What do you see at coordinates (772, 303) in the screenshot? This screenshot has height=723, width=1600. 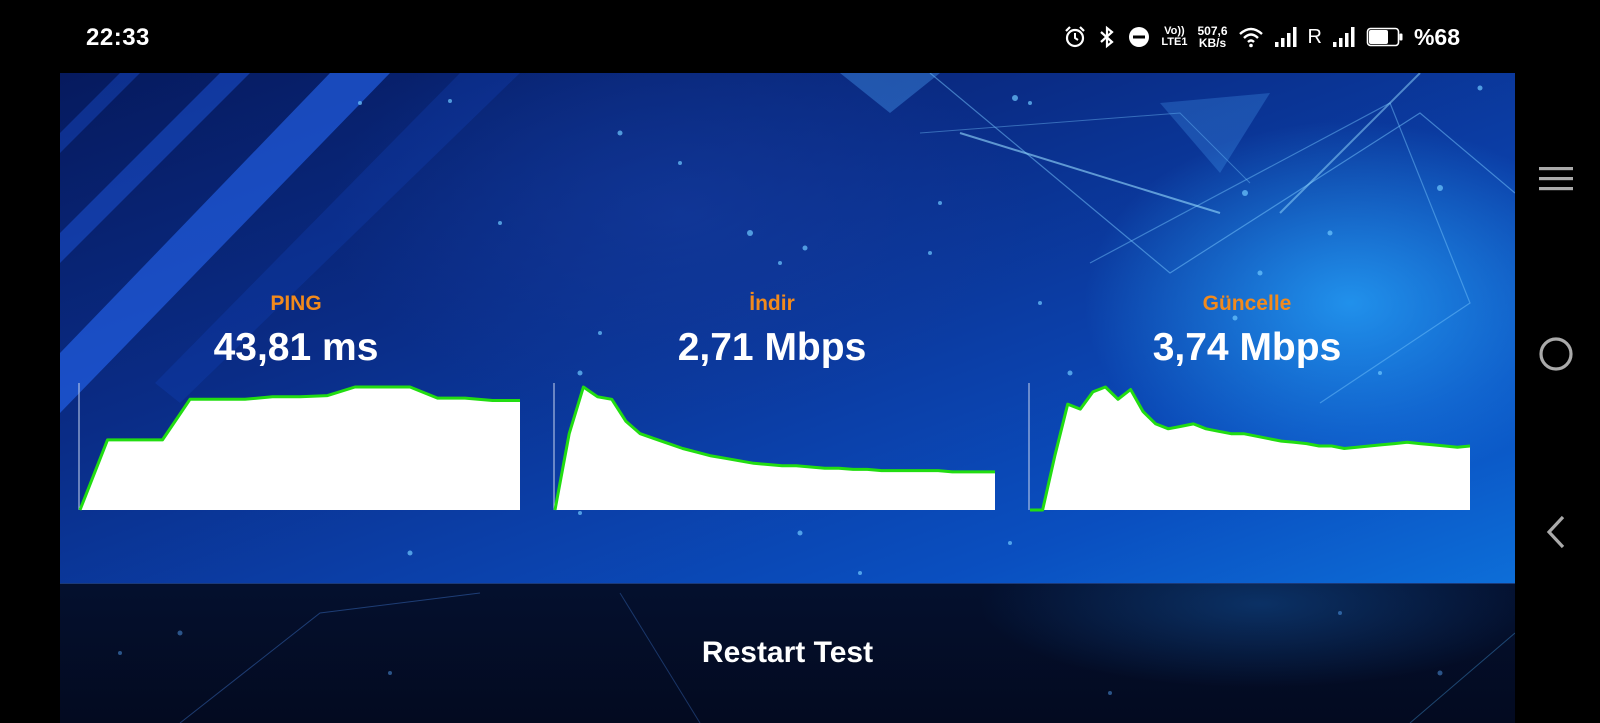 I see `download-label: İndir` at bounding box center [772, 303].